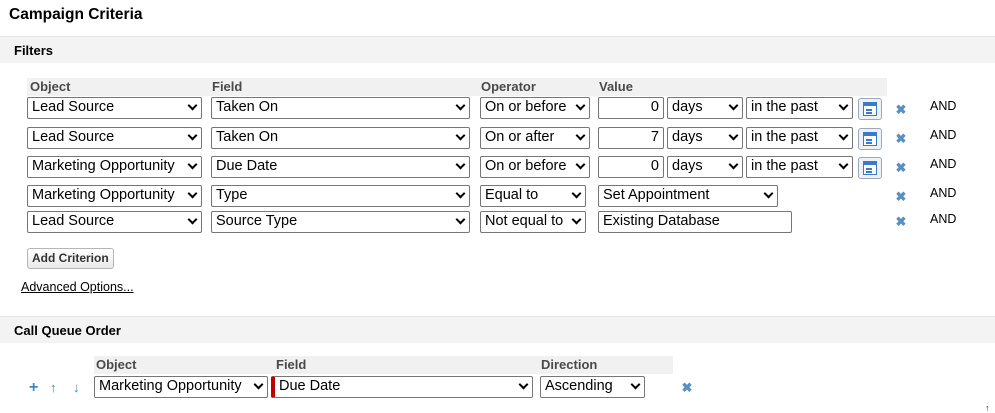 Image resolution: width=995 pixels, height=413 pixels. I want to click on filter-row-2-object-select: Lead Source, so click(114, 138).